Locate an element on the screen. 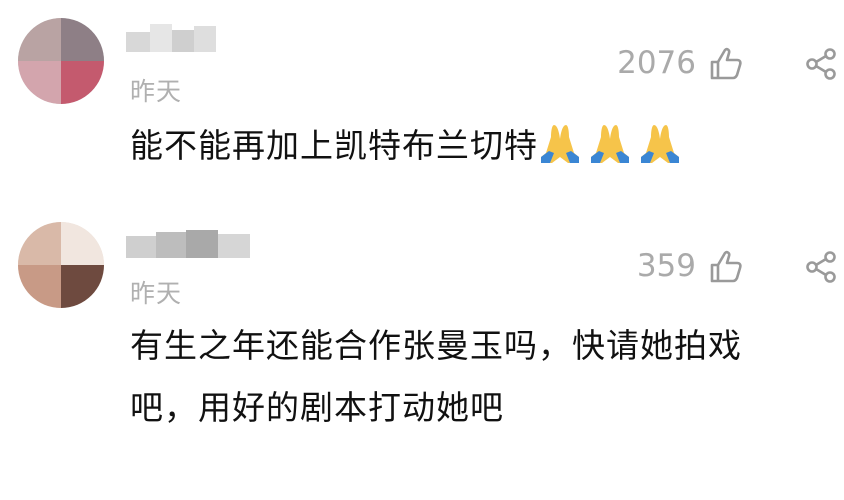 Image resolution: width=844 pixels, height=500 pixels. comment-text: 能不能再加上凯特布兰切特 is located at coordinates (480, 146).